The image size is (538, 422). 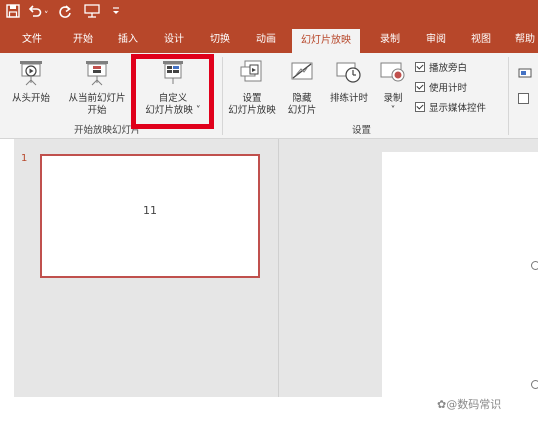 I want to click on tab-design: 设计, so click(x=174, y=39).